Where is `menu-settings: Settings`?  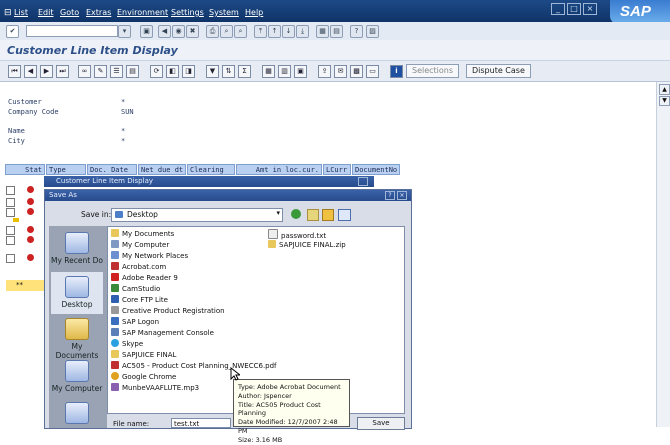
menu-settings: Settings is located at coordinates (187, 12).